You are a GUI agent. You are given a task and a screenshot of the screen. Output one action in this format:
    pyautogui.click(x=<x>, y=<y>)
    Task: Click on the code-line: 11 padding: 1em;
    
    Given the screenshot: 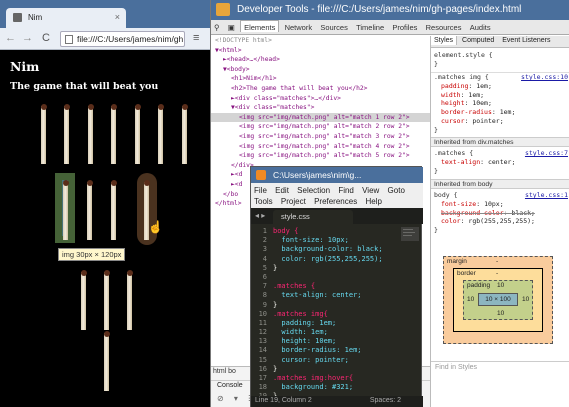 What is the action you would take?
    pyautogui.click(x=337, y=323)
    